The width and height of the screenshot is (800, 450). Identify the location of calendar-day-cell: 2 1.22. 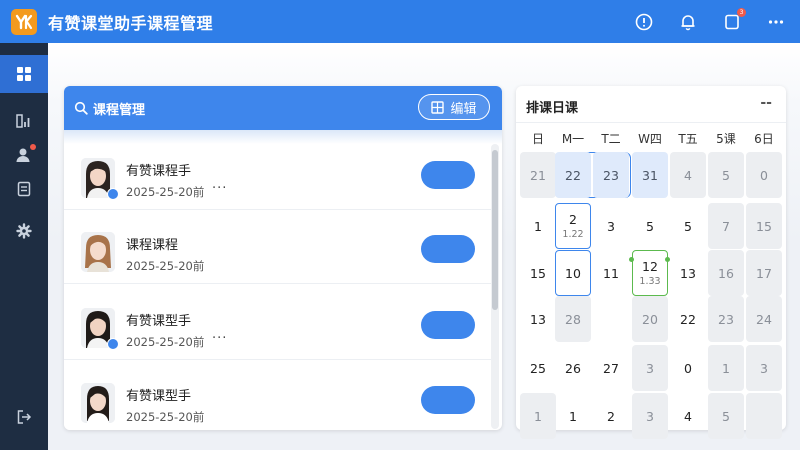
(573, 226).